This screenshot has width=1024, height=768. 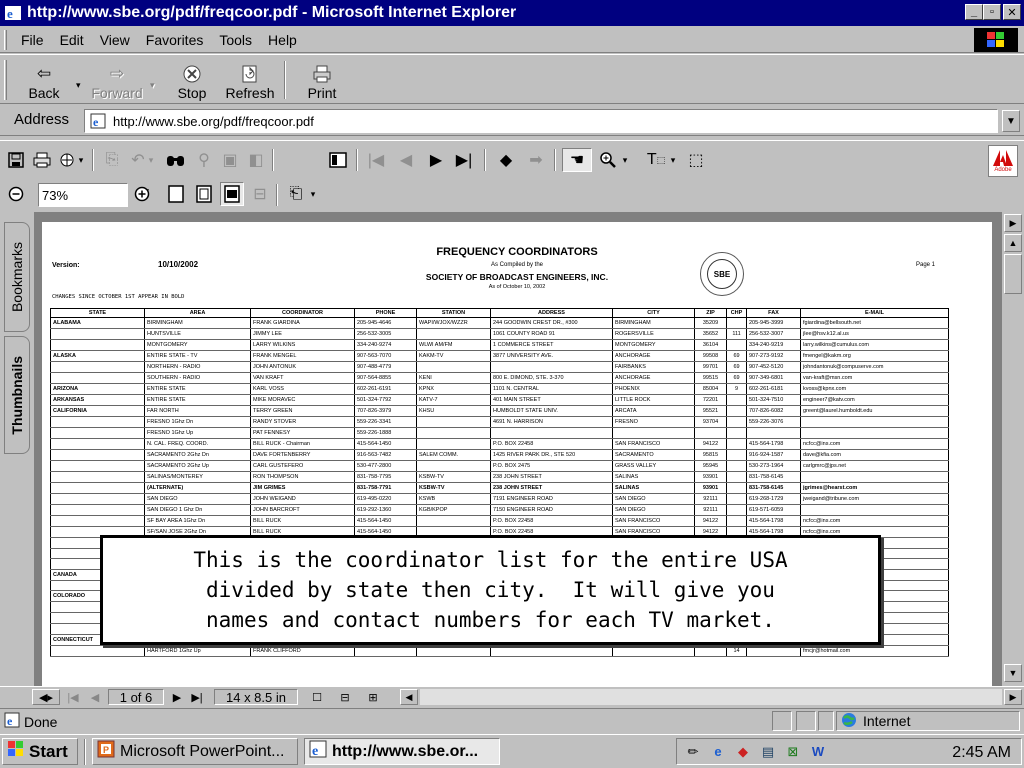 What do you see at coordinates (551, 323) in the screenshot?
I see `table-cell: 244 GOODWIN CREST DR., #300` at bounding box center [551, 323].